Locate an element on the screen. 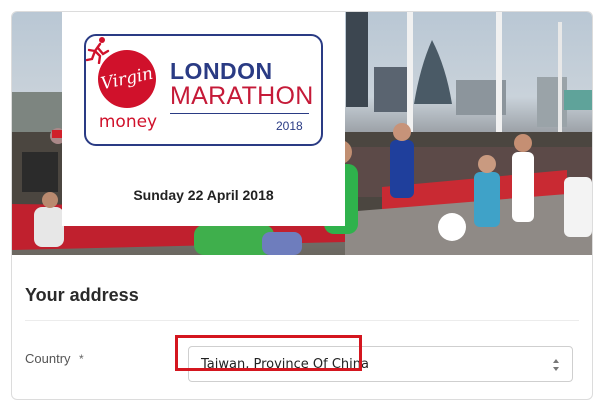 This screenshot has height=410, width=603. event-name-line2: MARATHON is located at coordinates (242, 96).